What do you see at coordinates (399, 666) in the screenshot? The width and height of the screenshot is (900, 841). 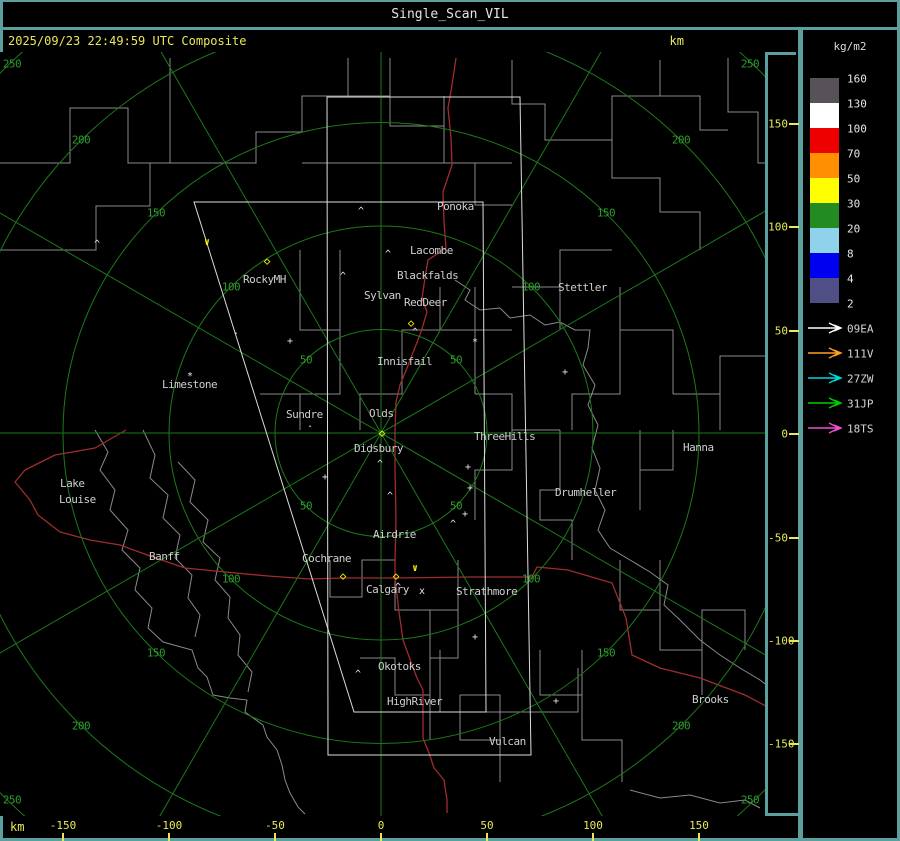 I see `place-label-okotoks: Okotoks` at bounding box center [399, 666].